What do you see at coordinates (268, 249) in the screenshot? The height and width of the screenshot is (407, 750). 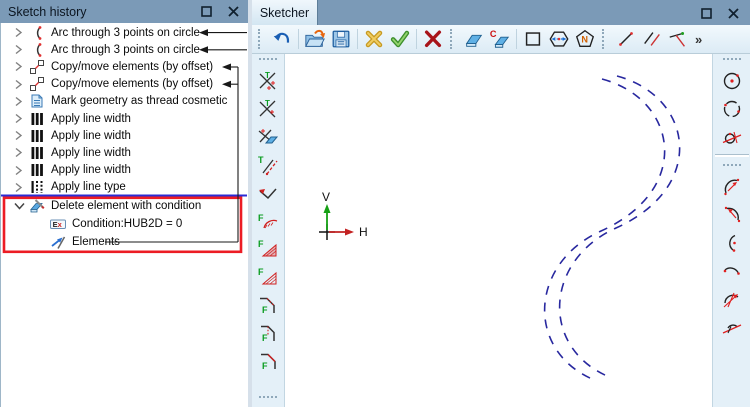 I see `fillet-triangle-filled-button: F` at bounding box center [268, 249].